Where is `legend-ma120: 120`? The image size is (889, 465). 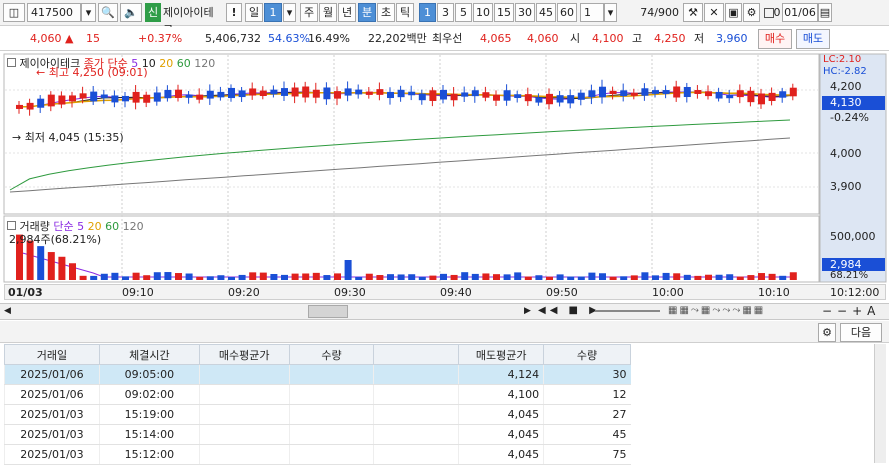 legend-ma120: 120 is located at coordinates (205, 63).